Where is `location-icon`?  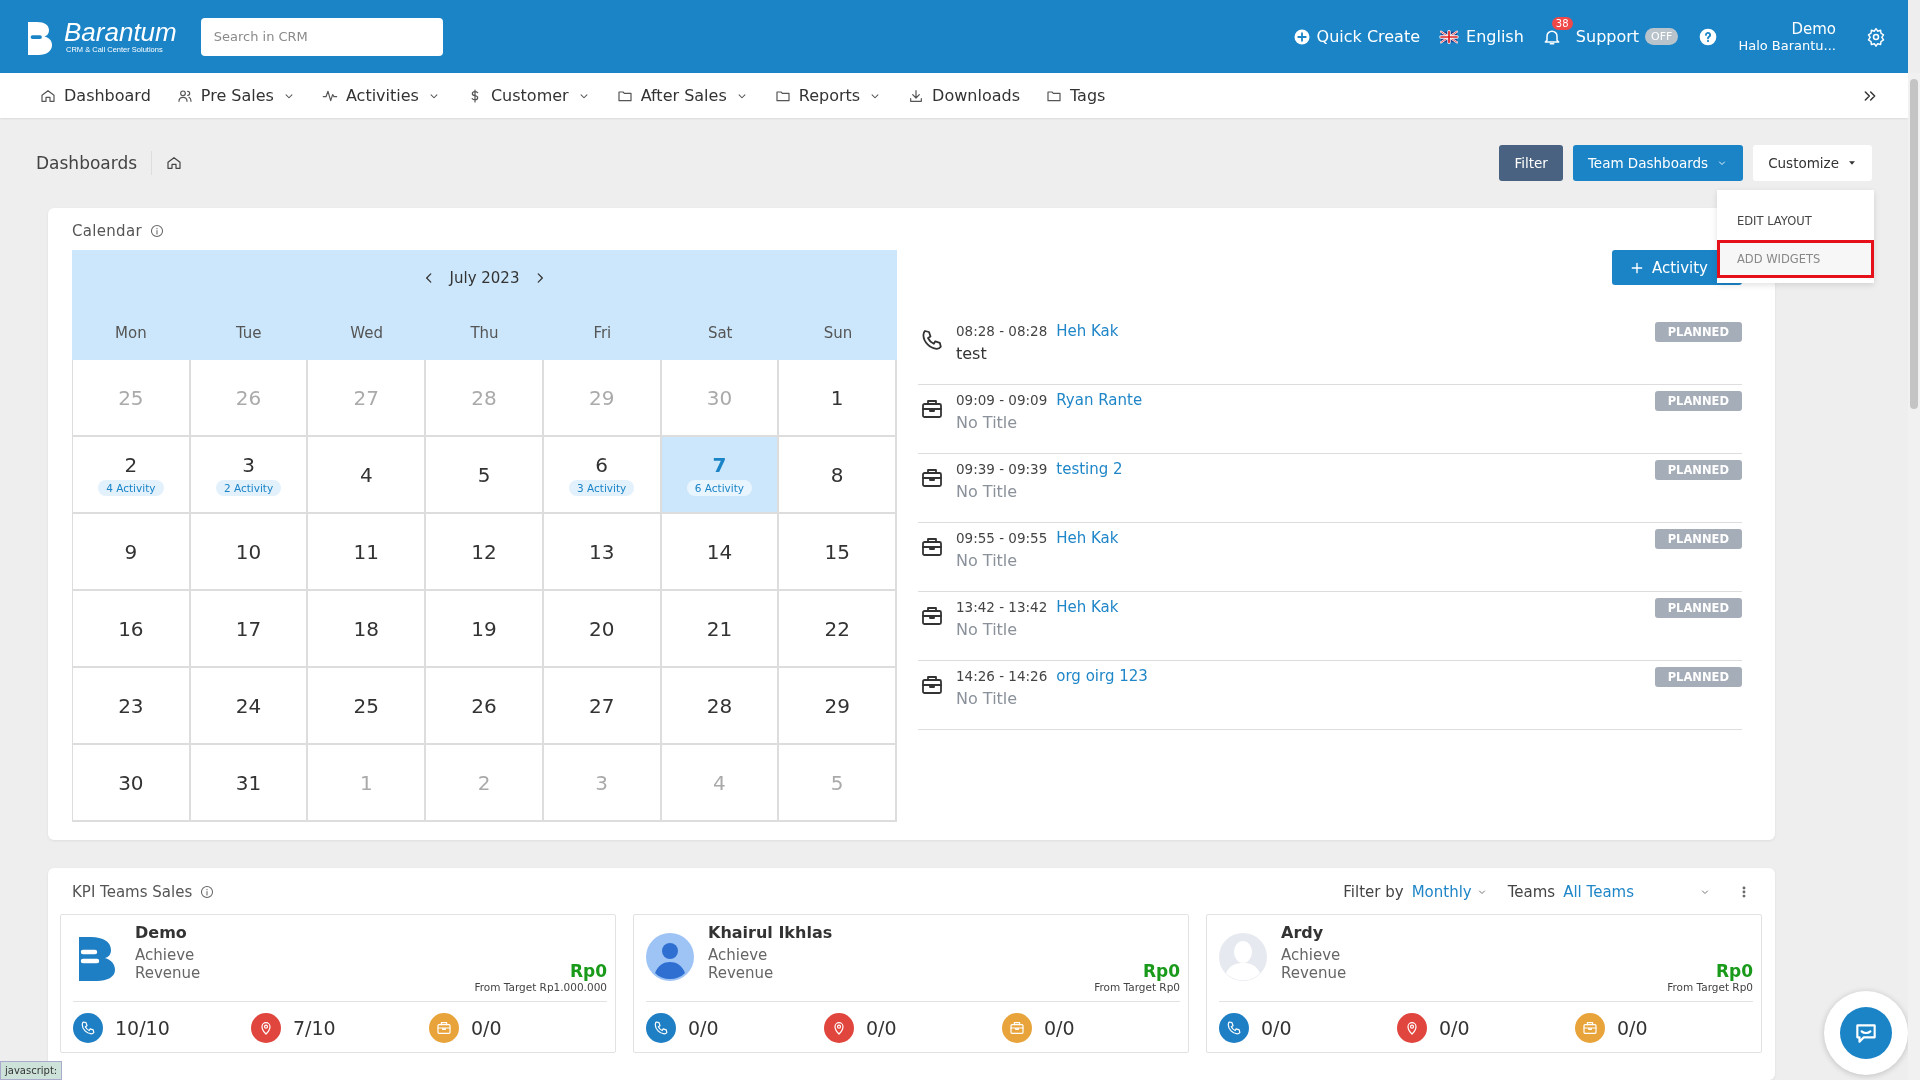
location-icon is located at coordinates (839, 1028).